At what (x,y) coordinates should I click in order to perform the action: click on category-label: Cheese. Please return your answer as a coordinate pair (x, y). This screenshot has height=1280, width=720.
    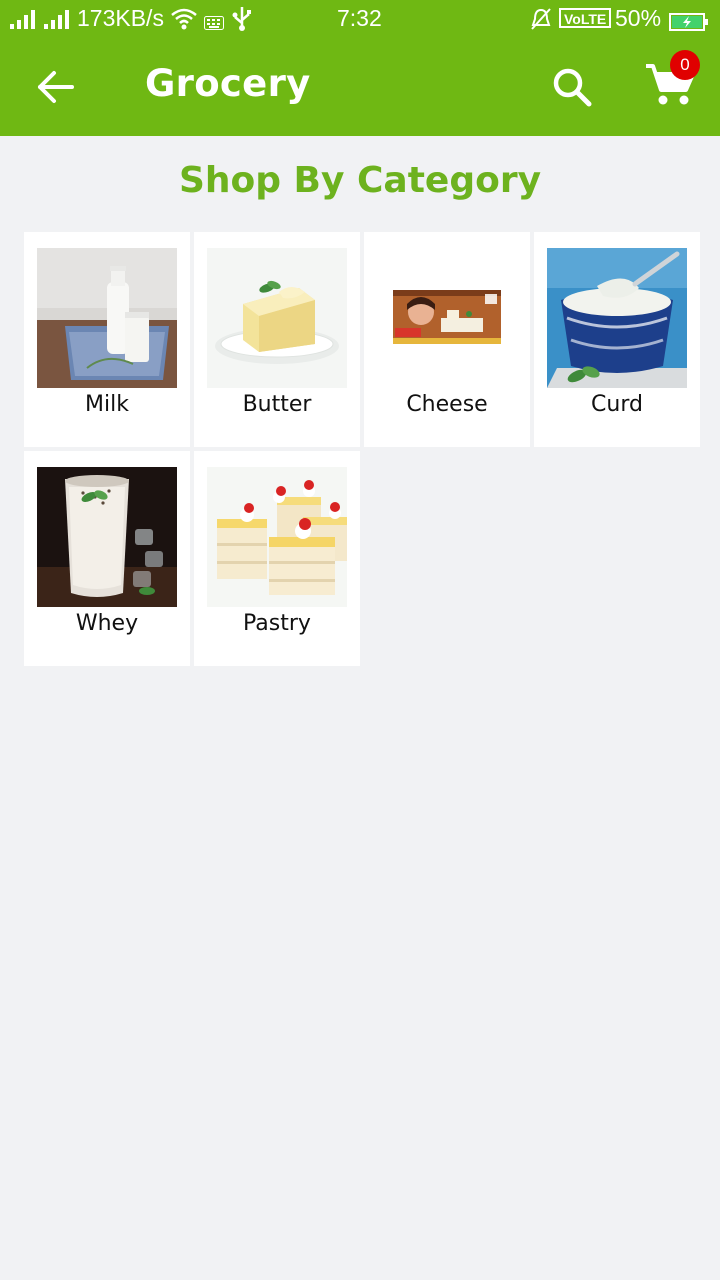
    Looking at the image, I should click on (447, 404).